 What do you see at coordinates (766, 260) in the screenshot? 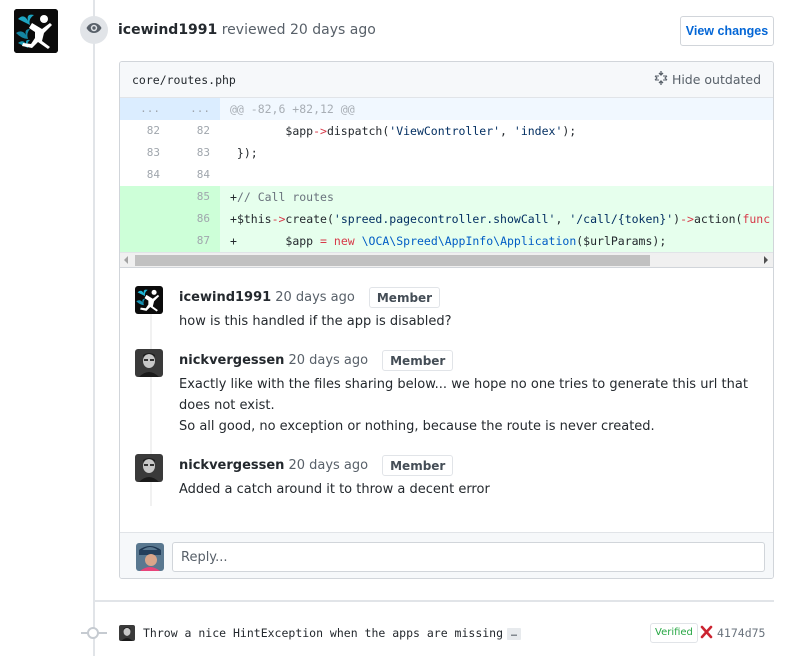
I see `scroll-right-icon` at bounding box center [766, 260].